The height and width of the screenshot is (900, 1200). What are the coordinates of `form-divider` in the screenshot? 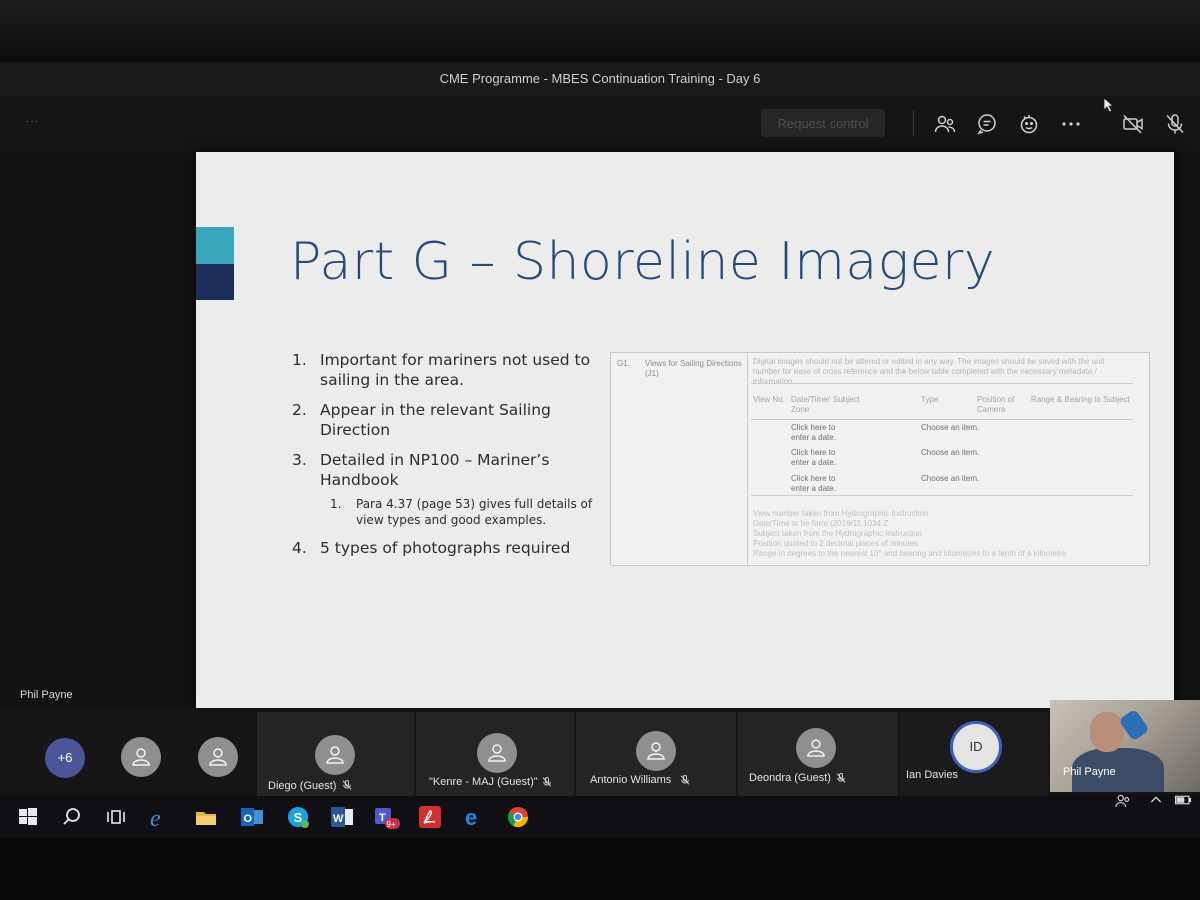 It's located at (747, 459).